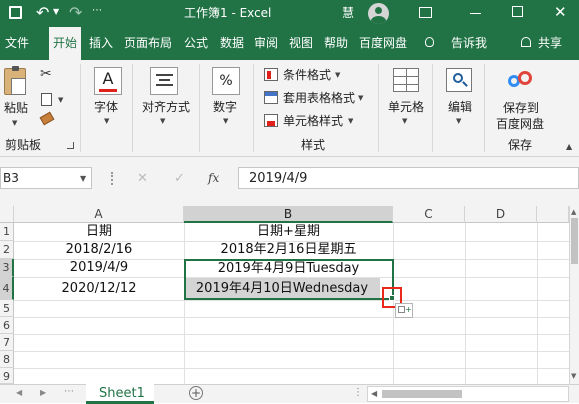 The width and height of the screenshot is (579, 404). I want to click on cell-style-button: 单元格样式, so click(313, 121).